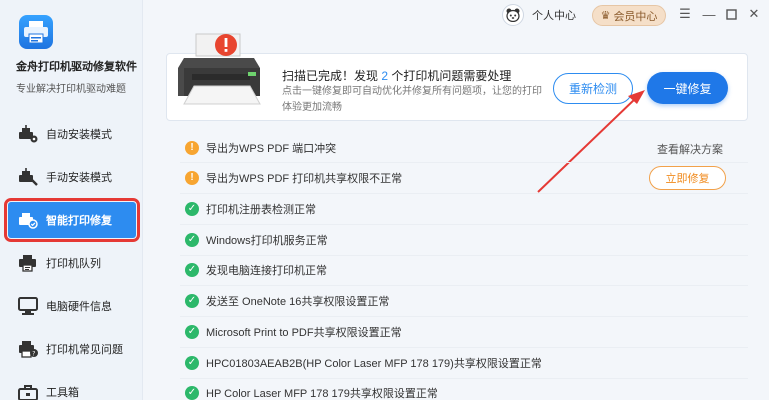 Image resolution: width=769 pixels, height=400 pixels. What do you see at coordinates (28, 391) in the screenshot?
I see `toolbox-icon` at bounding box center [28, 391].